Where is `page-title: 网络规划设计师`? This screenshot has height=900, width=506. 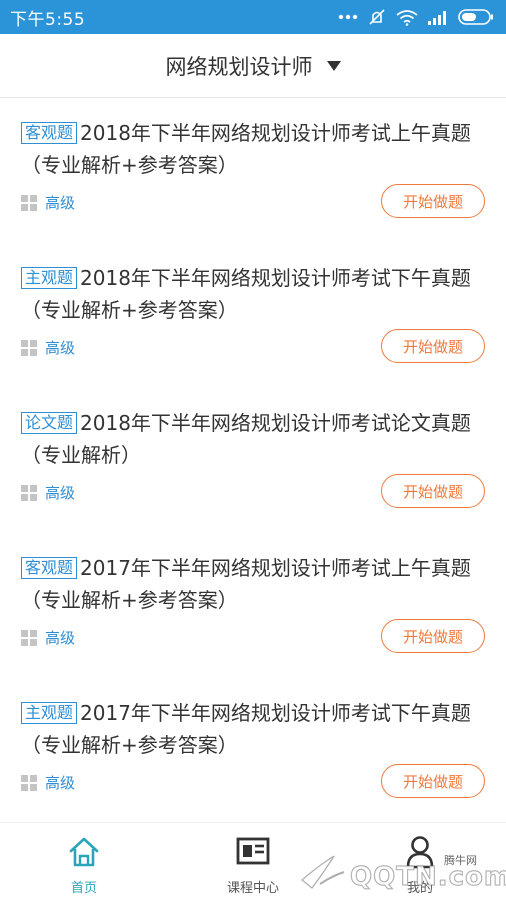 page-title: 网络规划设计师 is located at coordinates (239, 66).